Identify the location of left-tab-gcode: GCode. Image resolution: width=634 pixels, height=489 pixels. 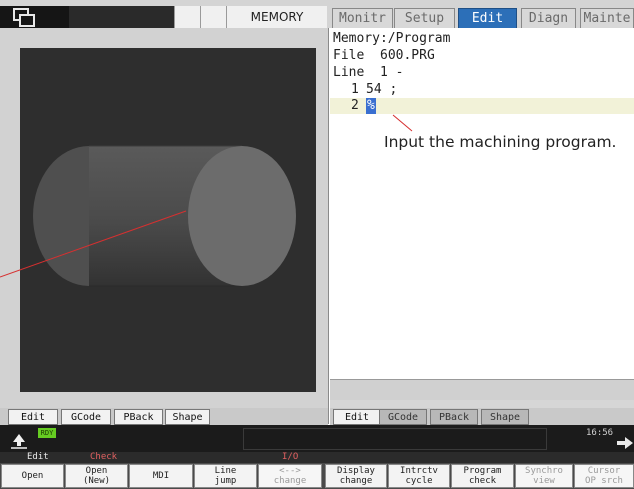
(86, 417).